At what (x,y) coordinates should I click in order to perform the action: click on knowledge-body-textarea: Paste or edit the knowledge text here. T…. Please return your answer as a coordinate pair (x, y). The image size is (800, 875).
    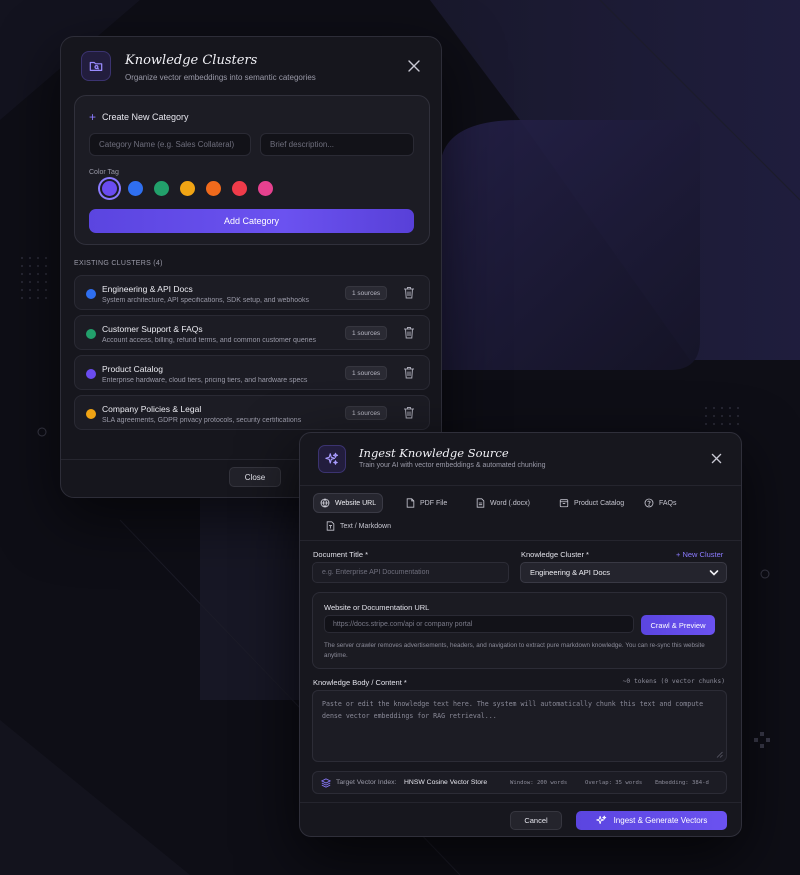
    Looking at the image, I should click on (519, 726).